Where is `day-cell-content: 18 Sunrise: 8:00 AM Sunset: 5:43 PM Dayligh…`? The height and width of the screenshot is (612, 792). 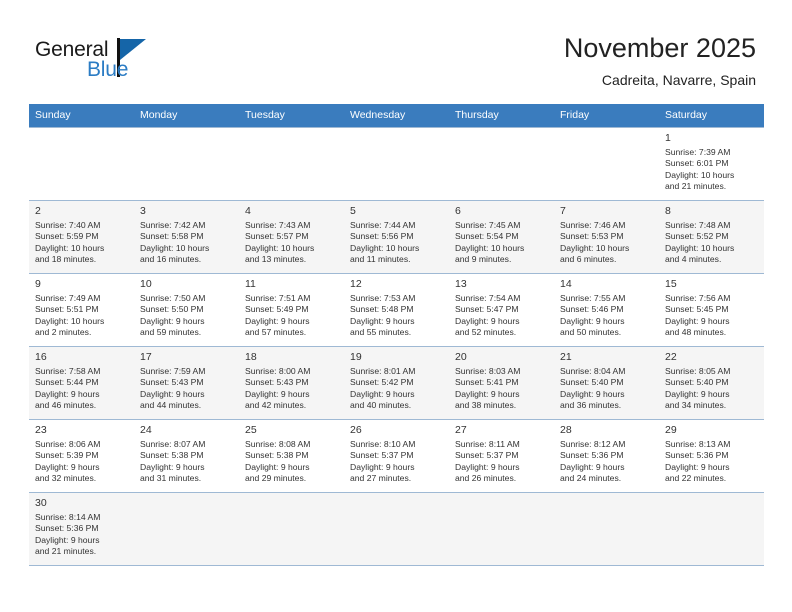 day-cell-content: 18 Sunrise: 8:00 AM Sunset: 5:43 PM Dayligh… is located at coordinates (291, 381).